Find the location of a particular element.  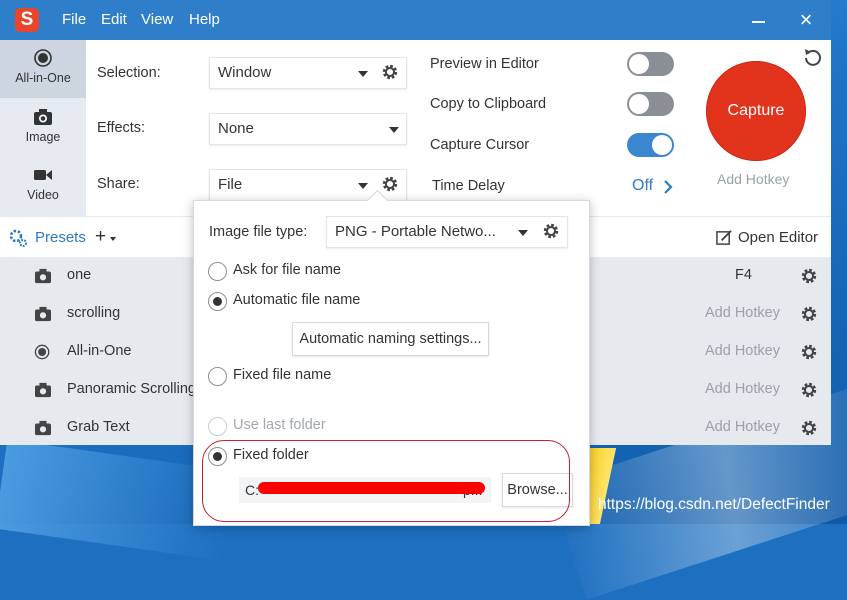

preset-name: Grab Text is located at coordinates (98, 427).